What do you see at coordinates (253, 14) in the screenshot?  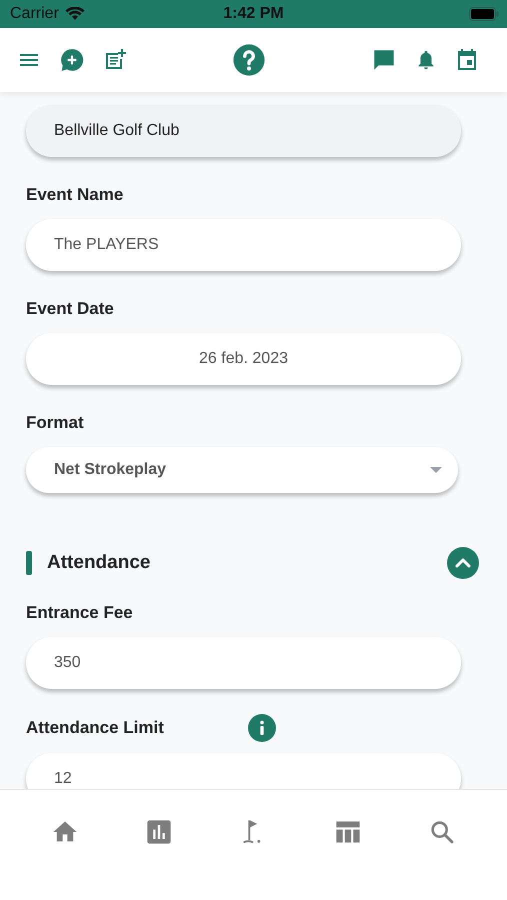 I see `status-time: 1:42 PM` at bounding box center [253, 14].